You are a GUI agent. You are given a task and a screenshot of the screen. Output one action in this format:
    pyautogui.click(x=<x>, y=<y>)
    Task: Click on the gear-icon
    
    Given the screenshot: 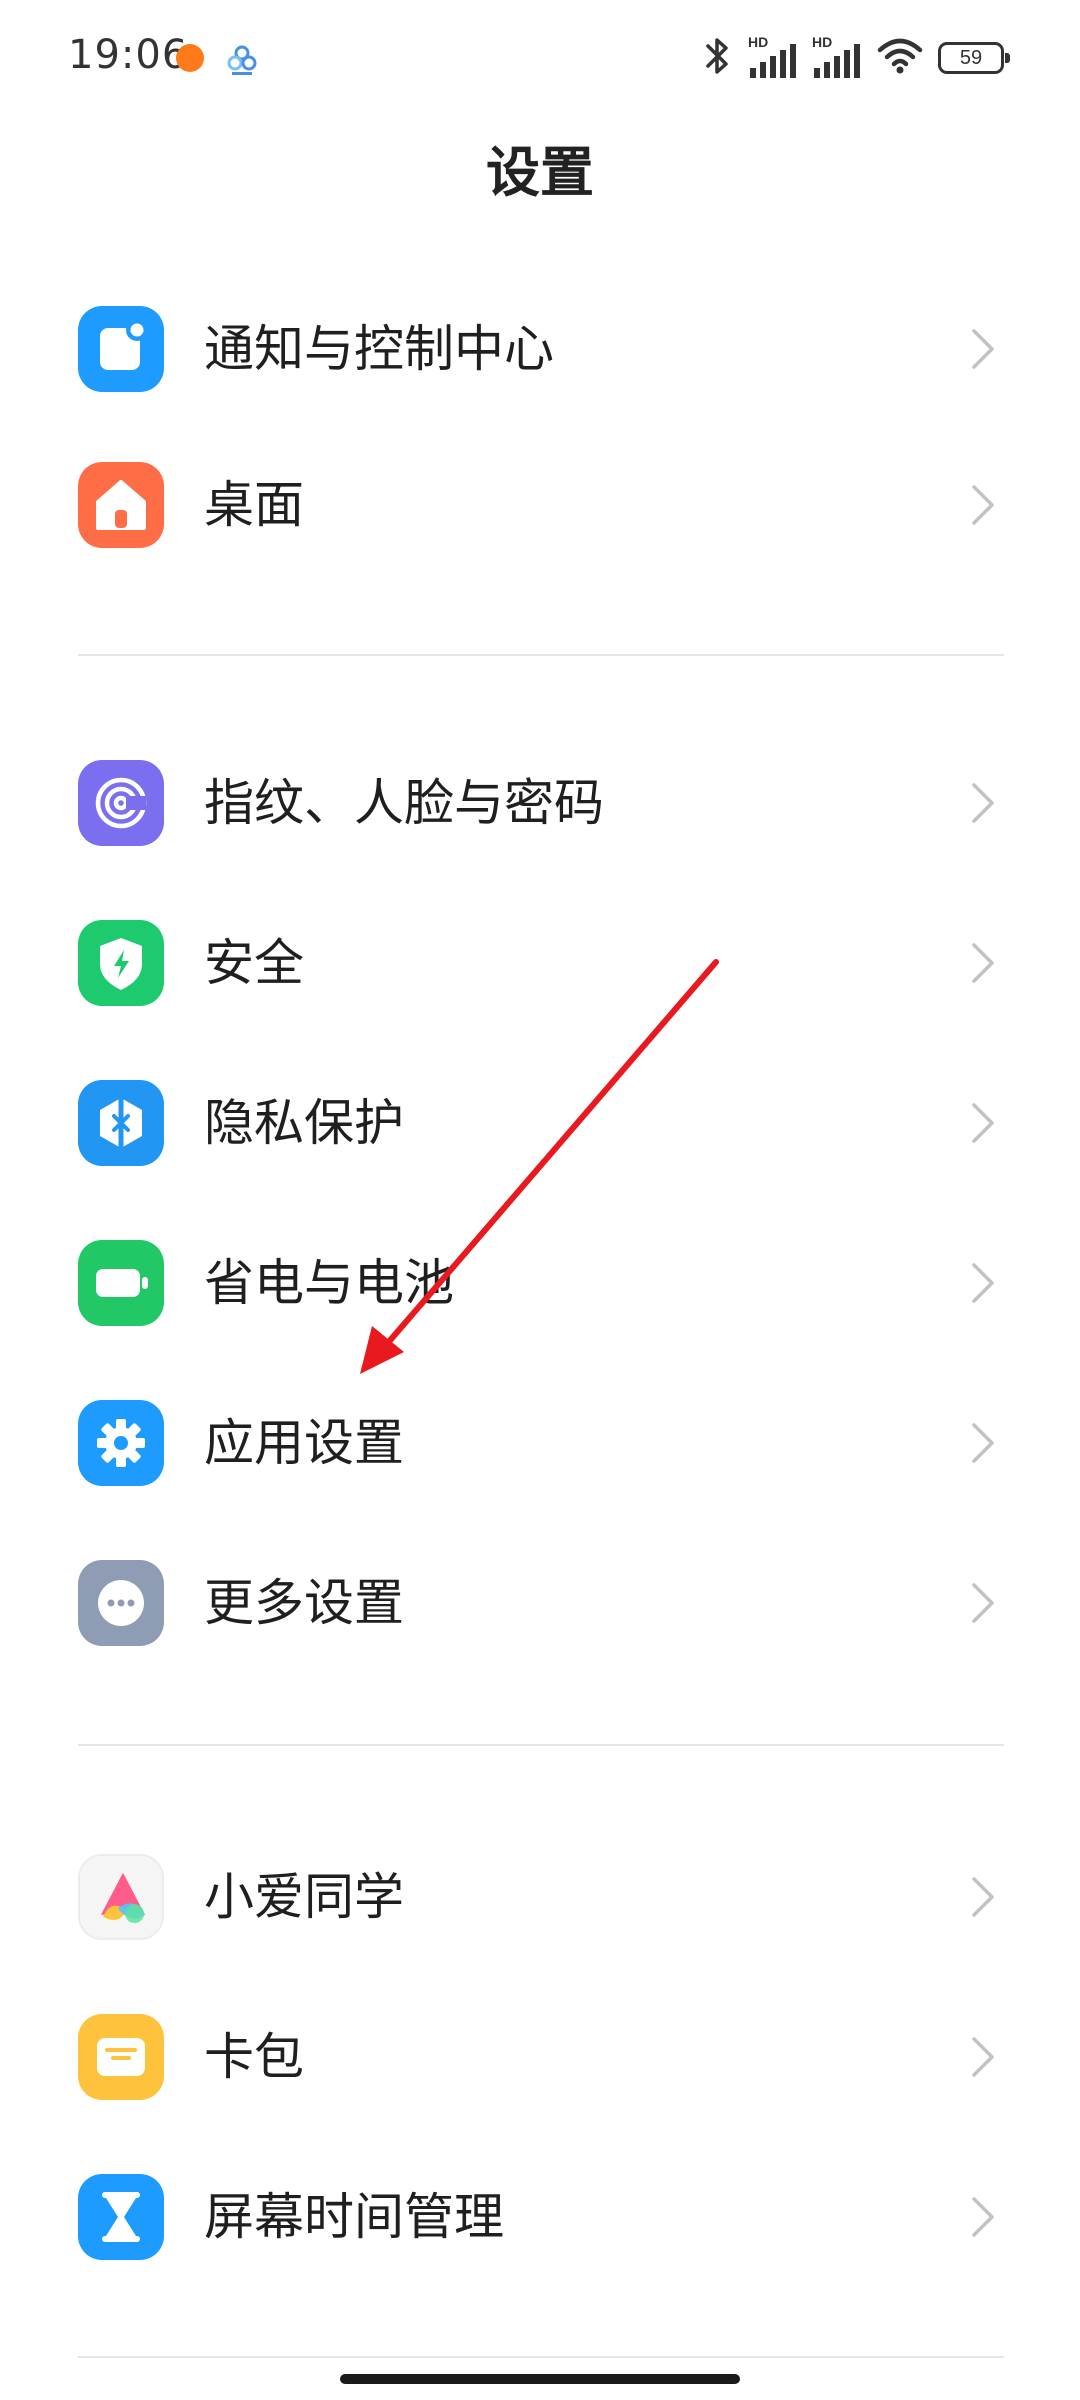 What is the action you would take?
    pyautogui.click(x=121, y=1443)
    